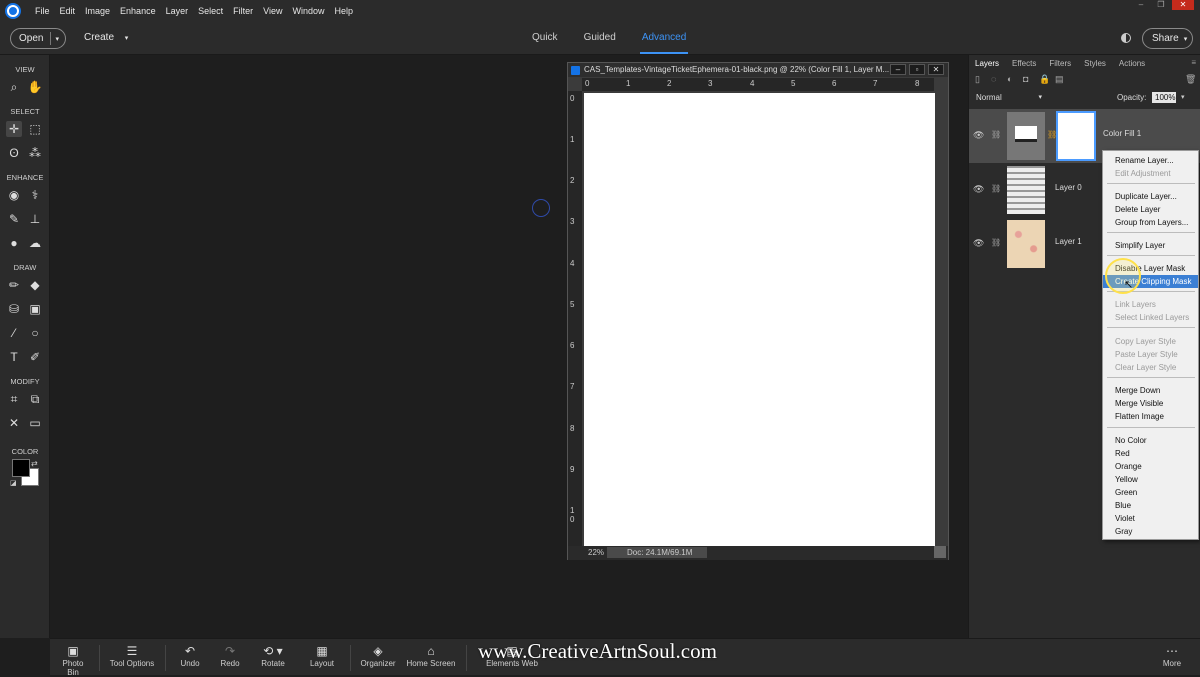 This screenshot has height=677, width=1200. What do you see at coordinates (35, 195) in the screenshot?
I see `spot-healing-tool-icon: ⚕` at bounding box center [35, 195].